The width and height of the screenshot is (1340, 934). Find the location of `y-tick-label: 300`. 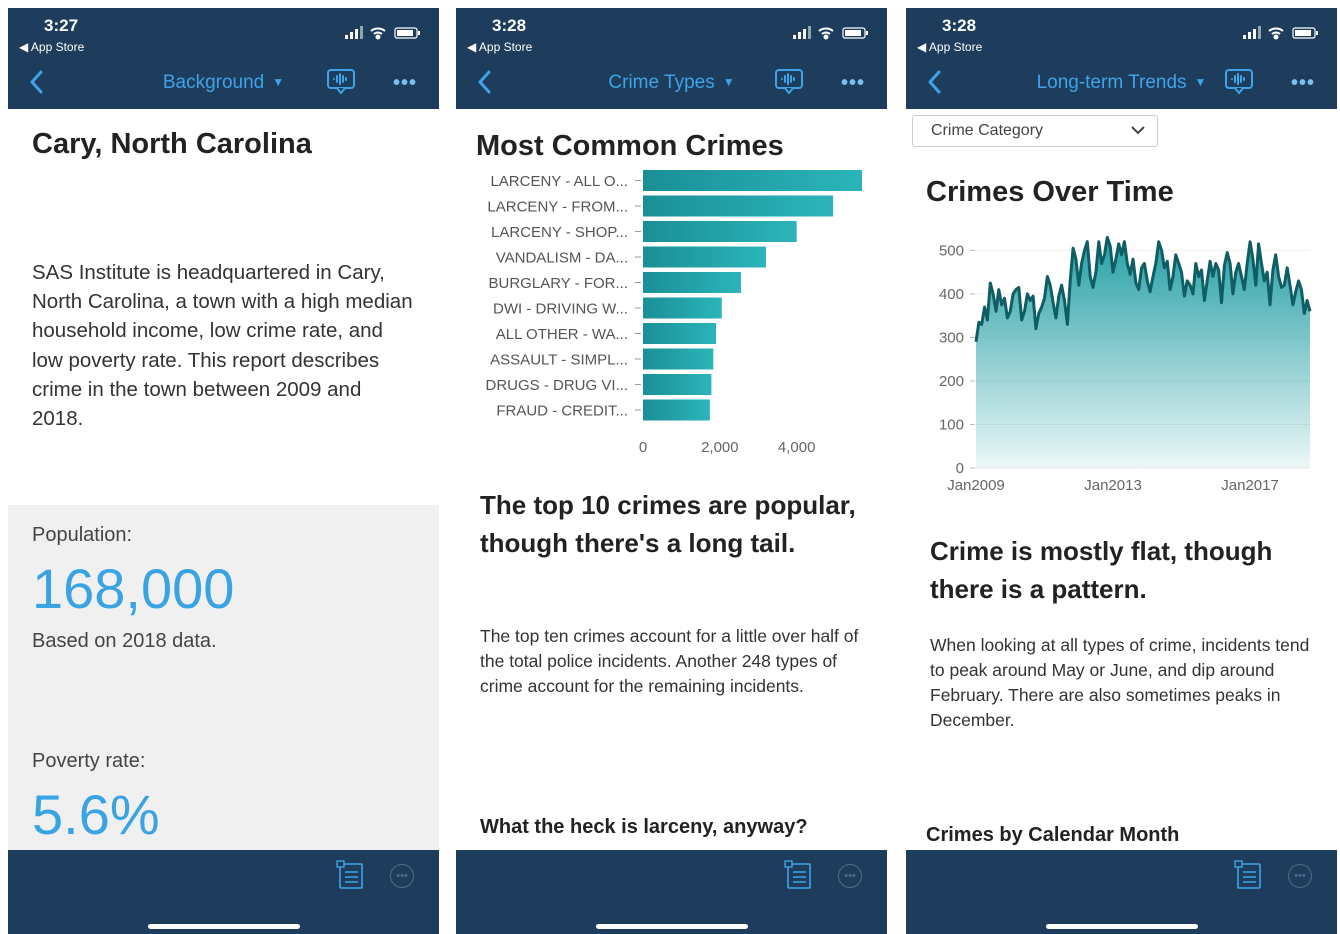

y-tick-label: 300 is located at coordinates (951, 337).